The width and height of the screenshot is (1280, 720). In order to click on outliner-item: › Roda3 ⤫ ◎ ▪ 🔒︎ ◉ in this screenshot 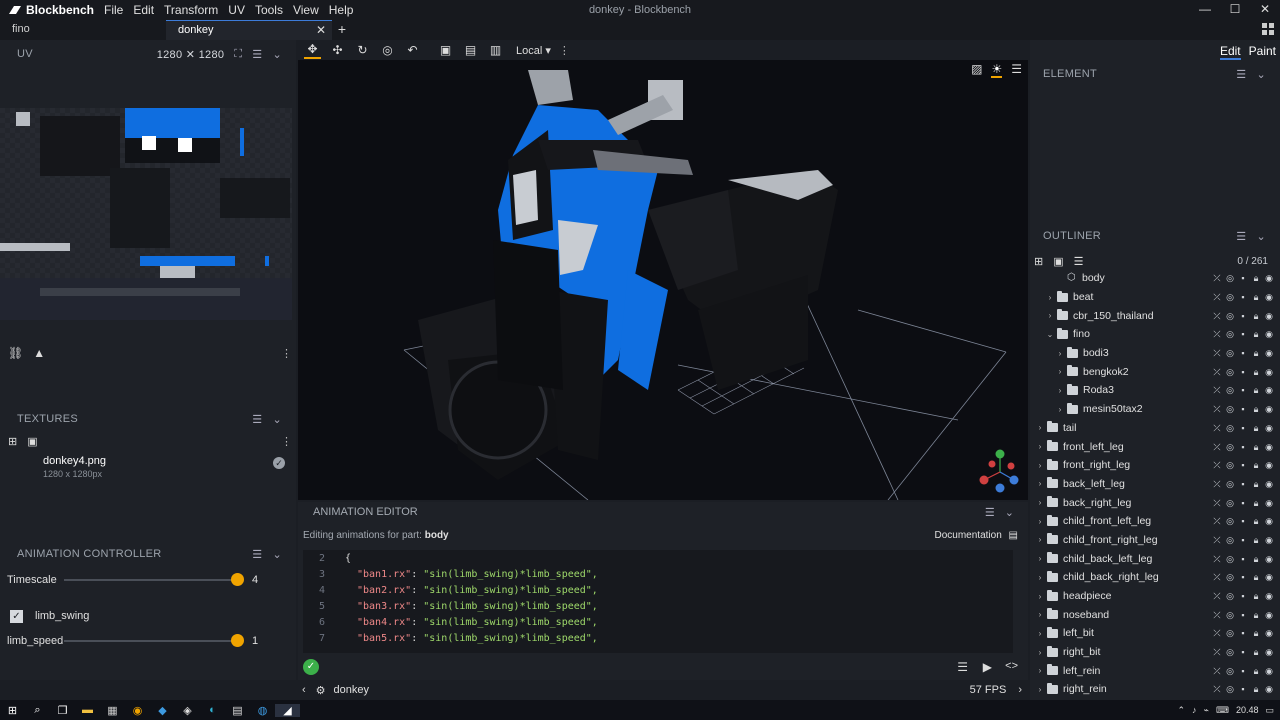, I will do `click(1155, 390)`.